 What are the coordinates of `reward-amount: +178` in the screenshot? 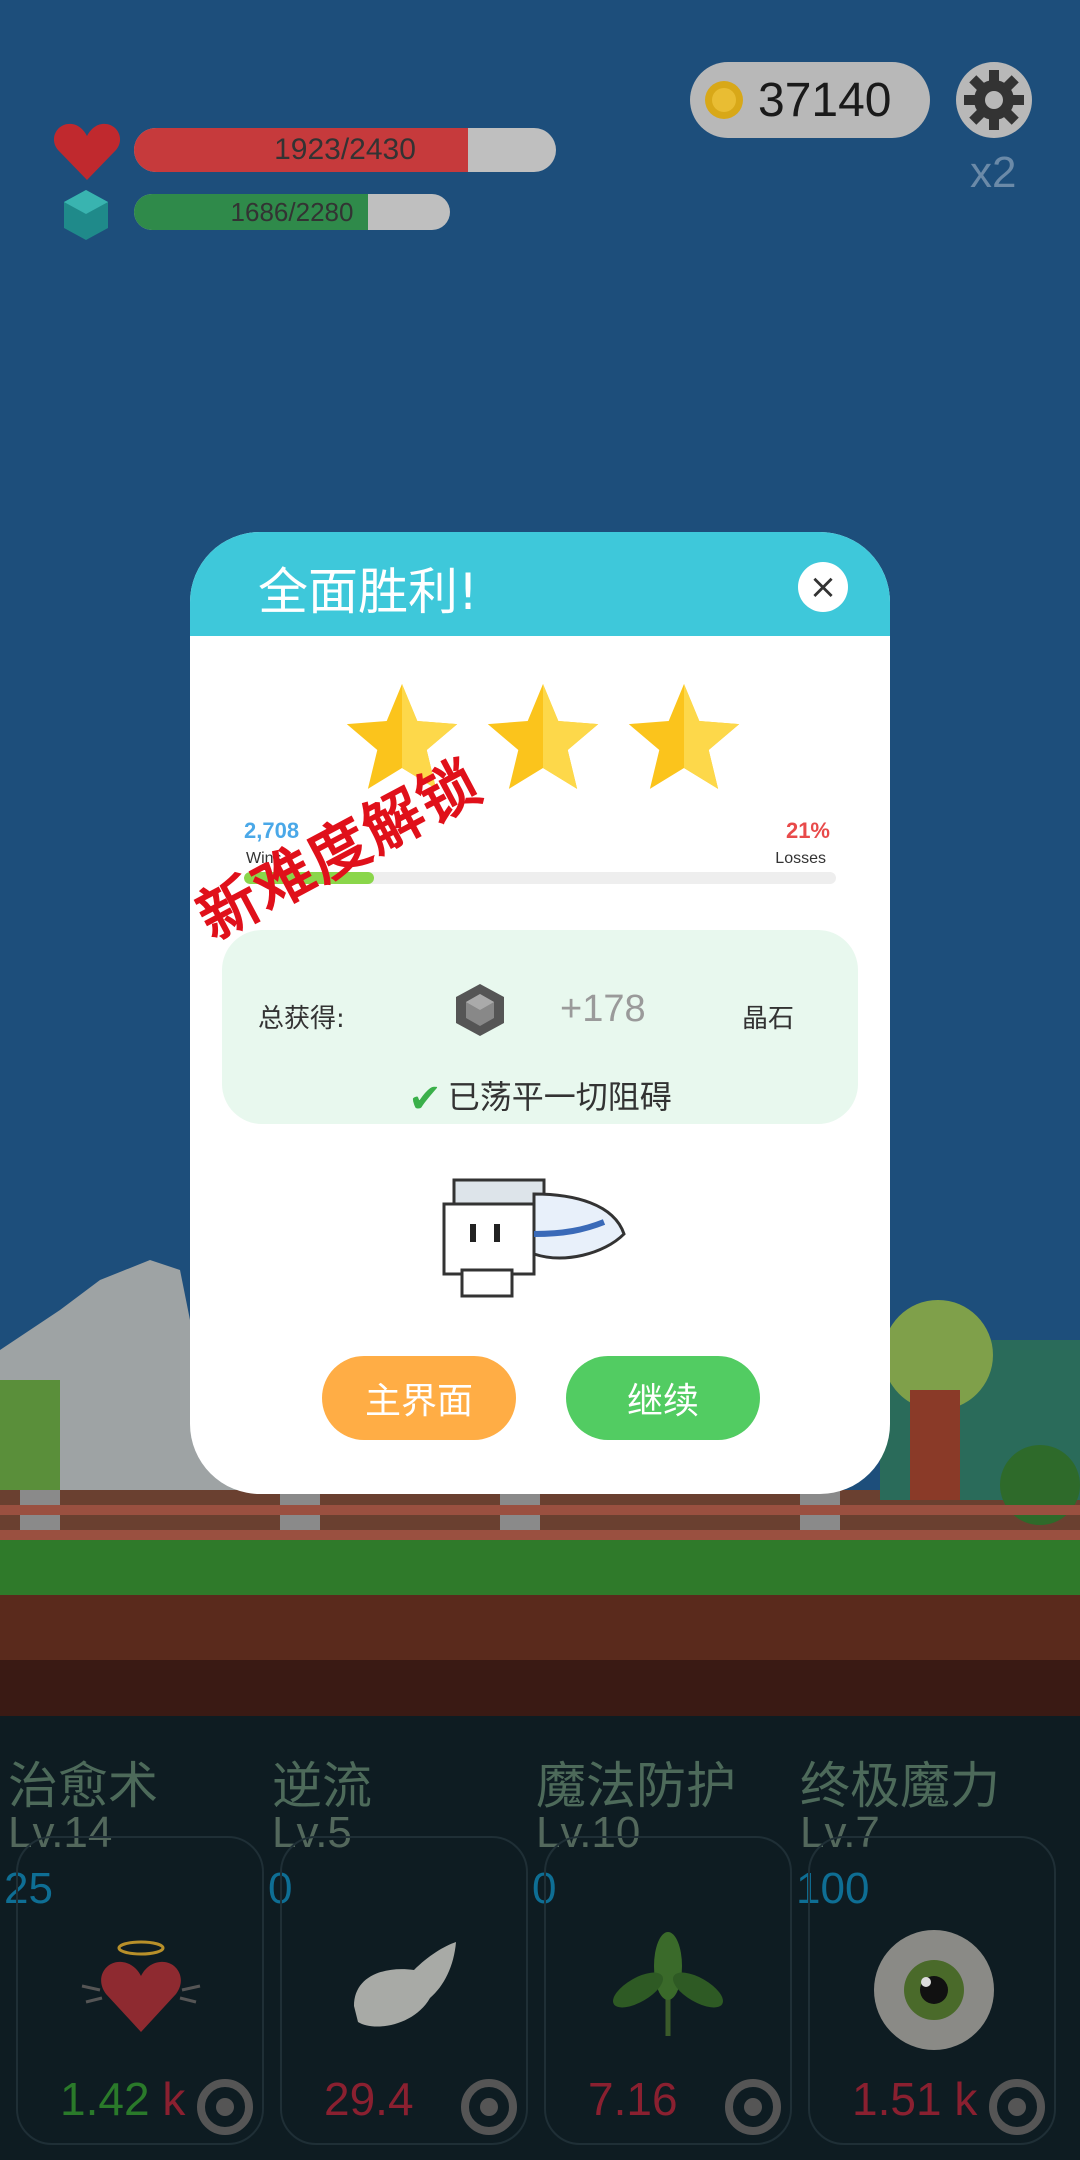 It's located at (603, 1009).